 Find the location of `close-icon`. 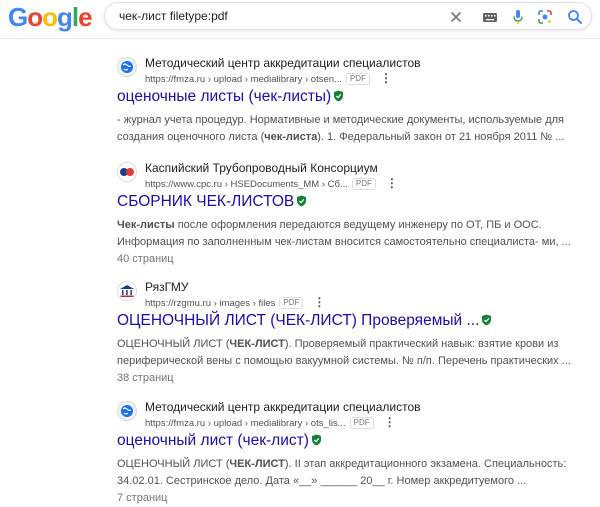

close-icon is located at coordinates (456, 17).